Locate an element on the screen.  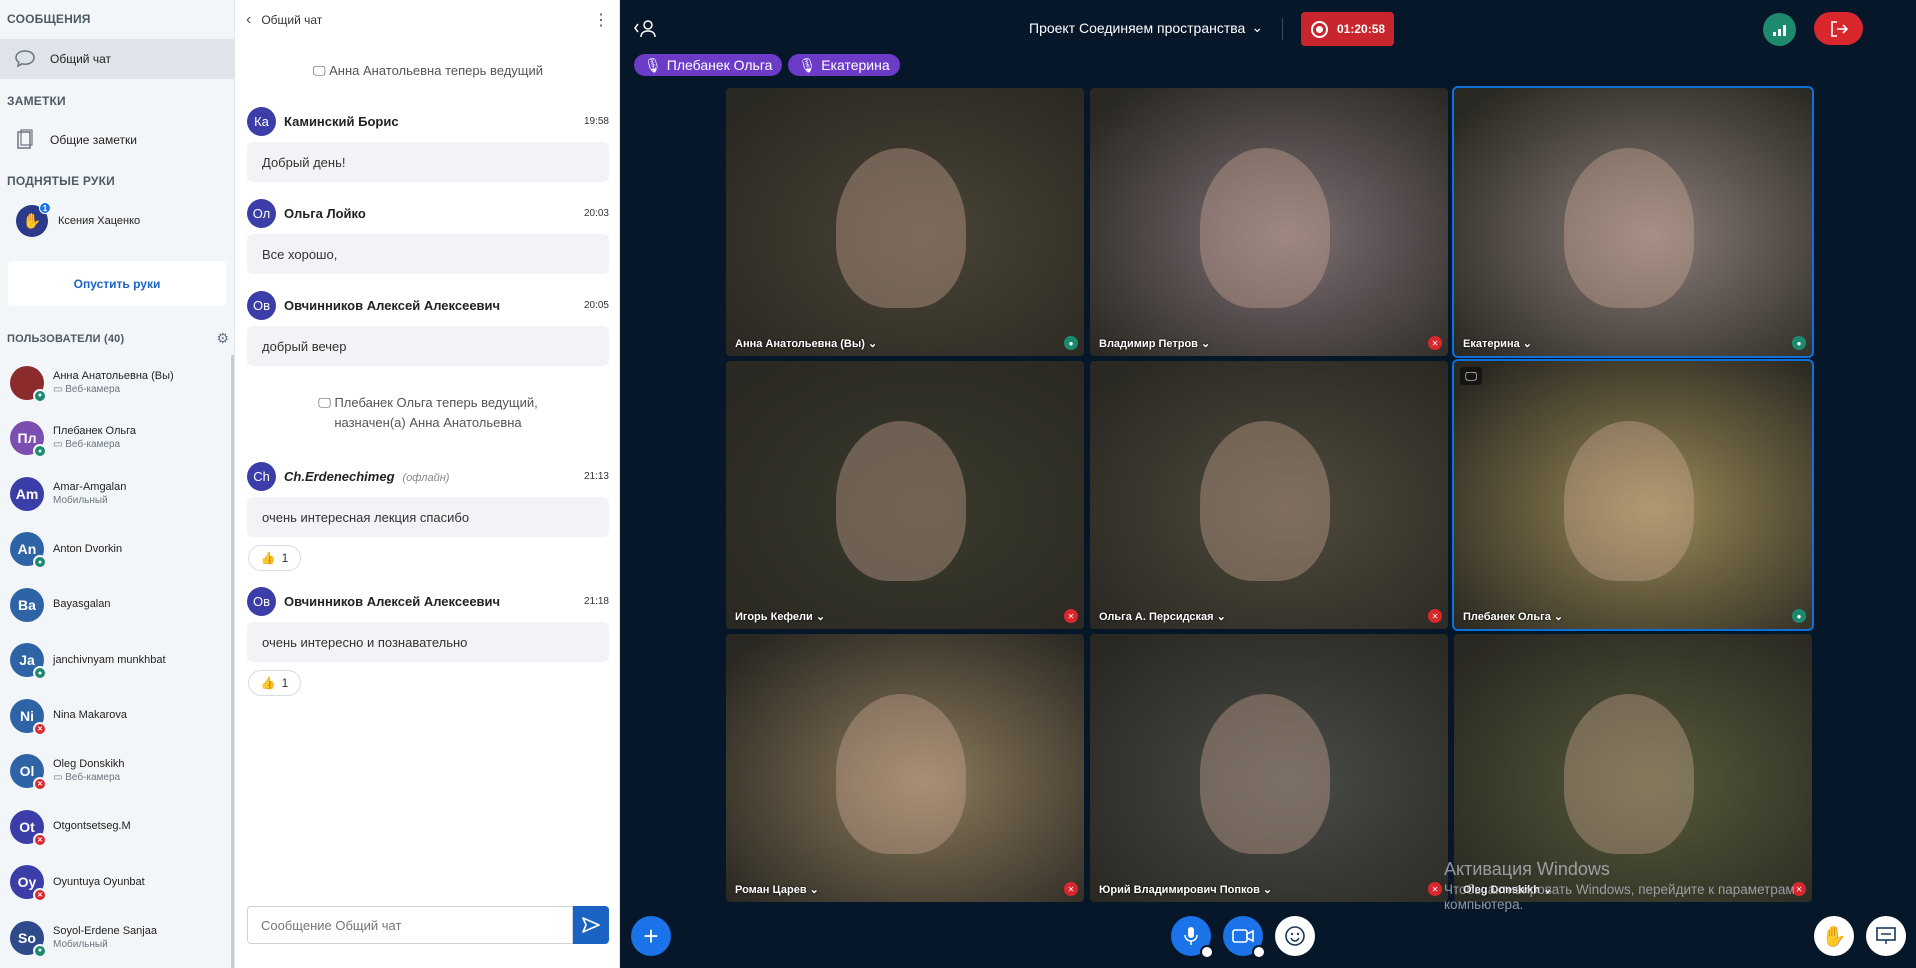
video-tile: Роман Царев ⌄ ✕ is located at coordinates (905, 768).